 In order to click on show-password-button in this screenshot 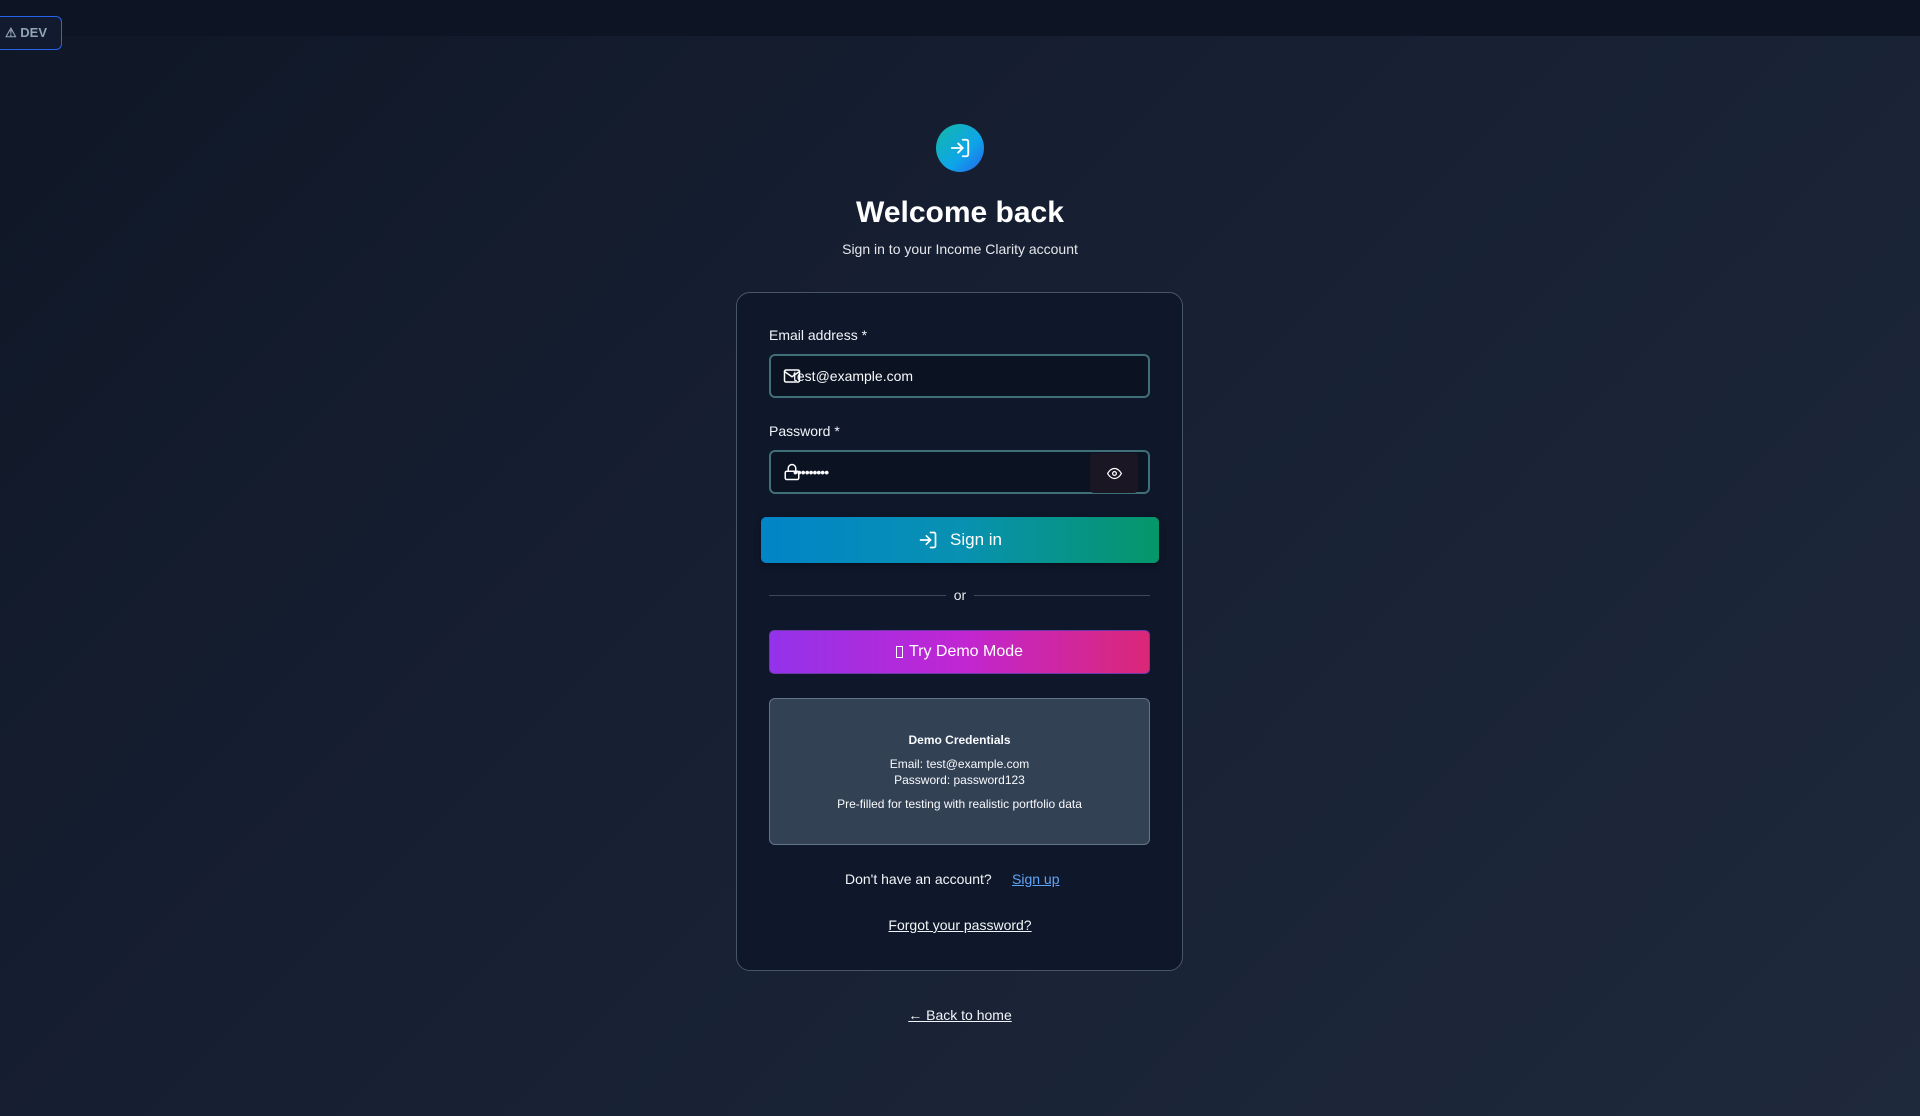, I will do `click(1114, 473)`.